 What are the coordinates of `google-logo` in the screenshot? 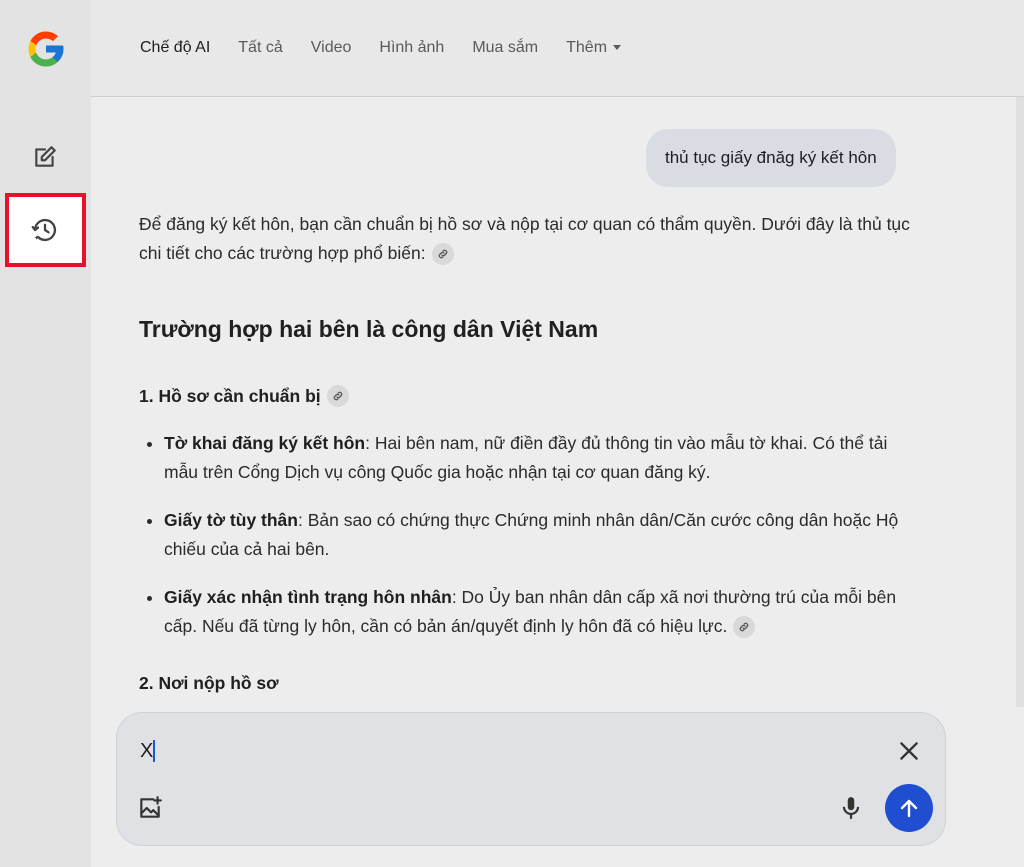 It's located at (46, 49).